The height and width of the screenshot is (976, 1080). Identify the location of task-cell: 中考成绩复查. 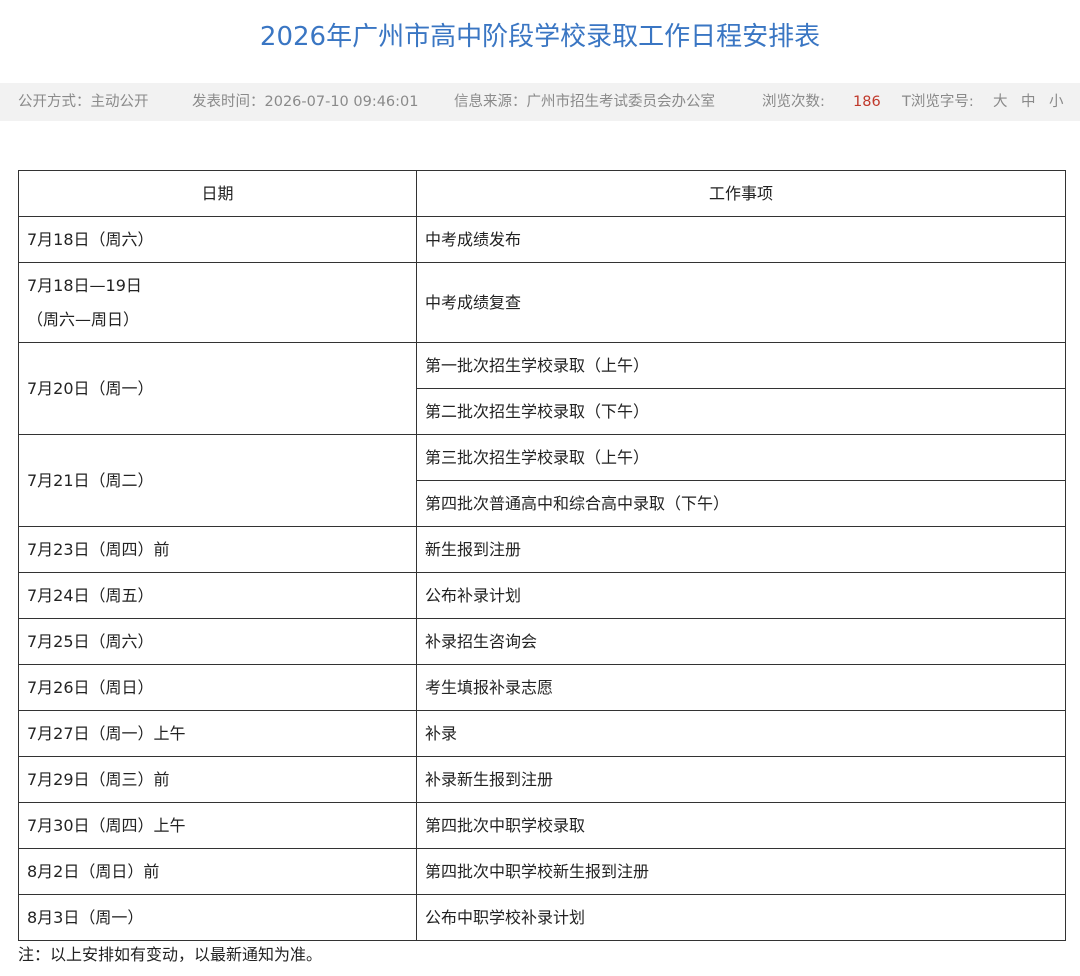
(741, 302).